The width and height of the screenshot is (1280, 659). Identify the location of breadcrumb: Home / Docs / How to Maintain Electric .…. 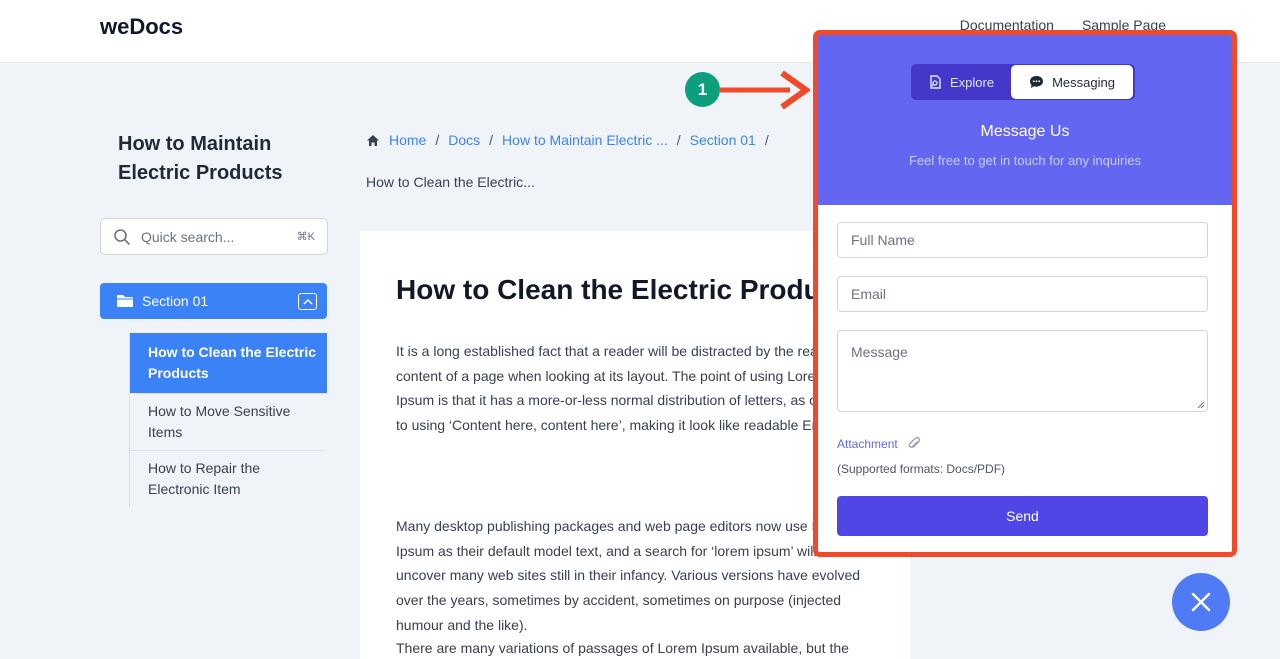
(567, 140).